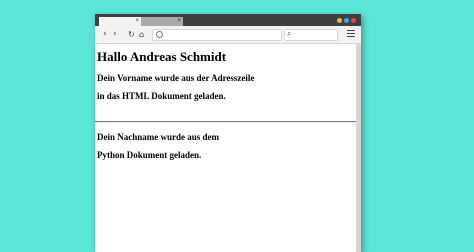 This screenshot has height=252, width=474. What do you see at coordinates (311, 35) in the screenshot?
I see `search-input: ⌕` at bounding box center [311, 35].